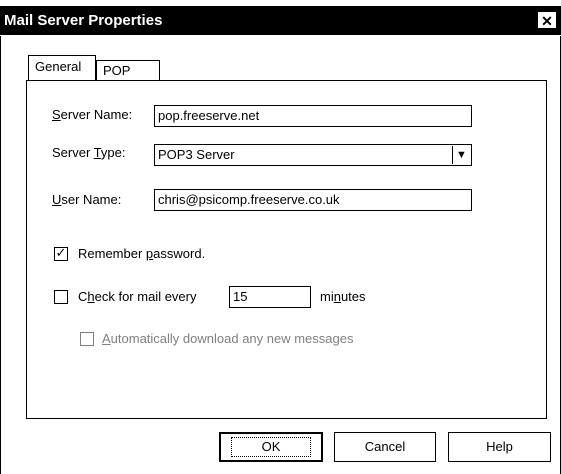  What do you see at coordinates (141, 253) in the screenshot?
I see `remember-password-label: Remember password.` at bounding box center [141, 253].